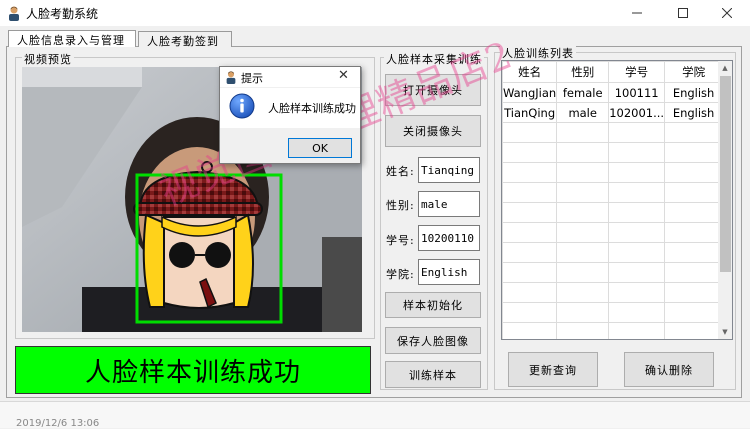 The height and width of the screenshot is (429, 750). I want to click on tab-face-info-management: 人脸信息录入与管理, so click(72, 38).